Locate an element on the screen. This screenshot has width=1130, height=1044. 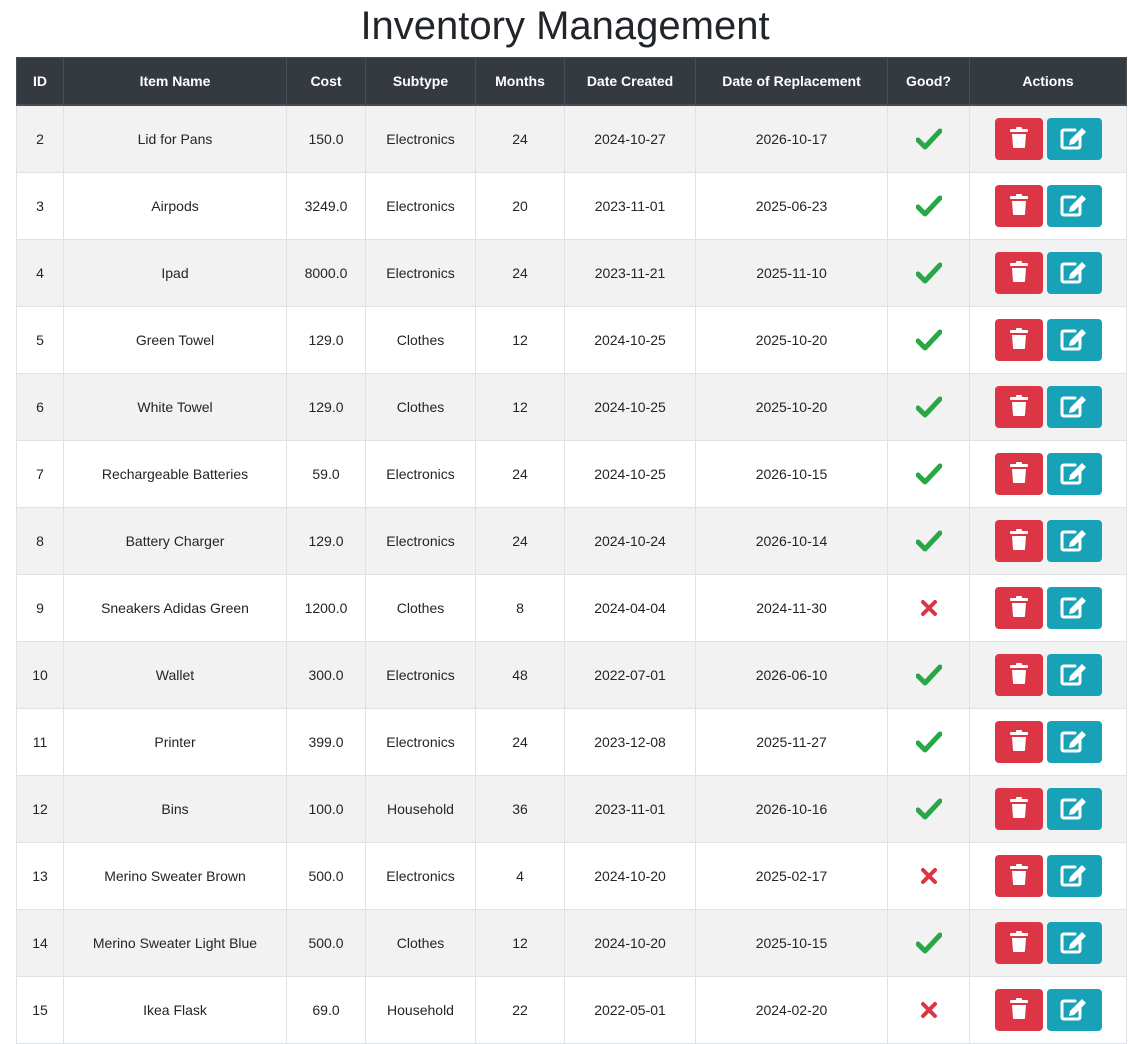
cell-id: 14 is located at coordinates (40, 943).